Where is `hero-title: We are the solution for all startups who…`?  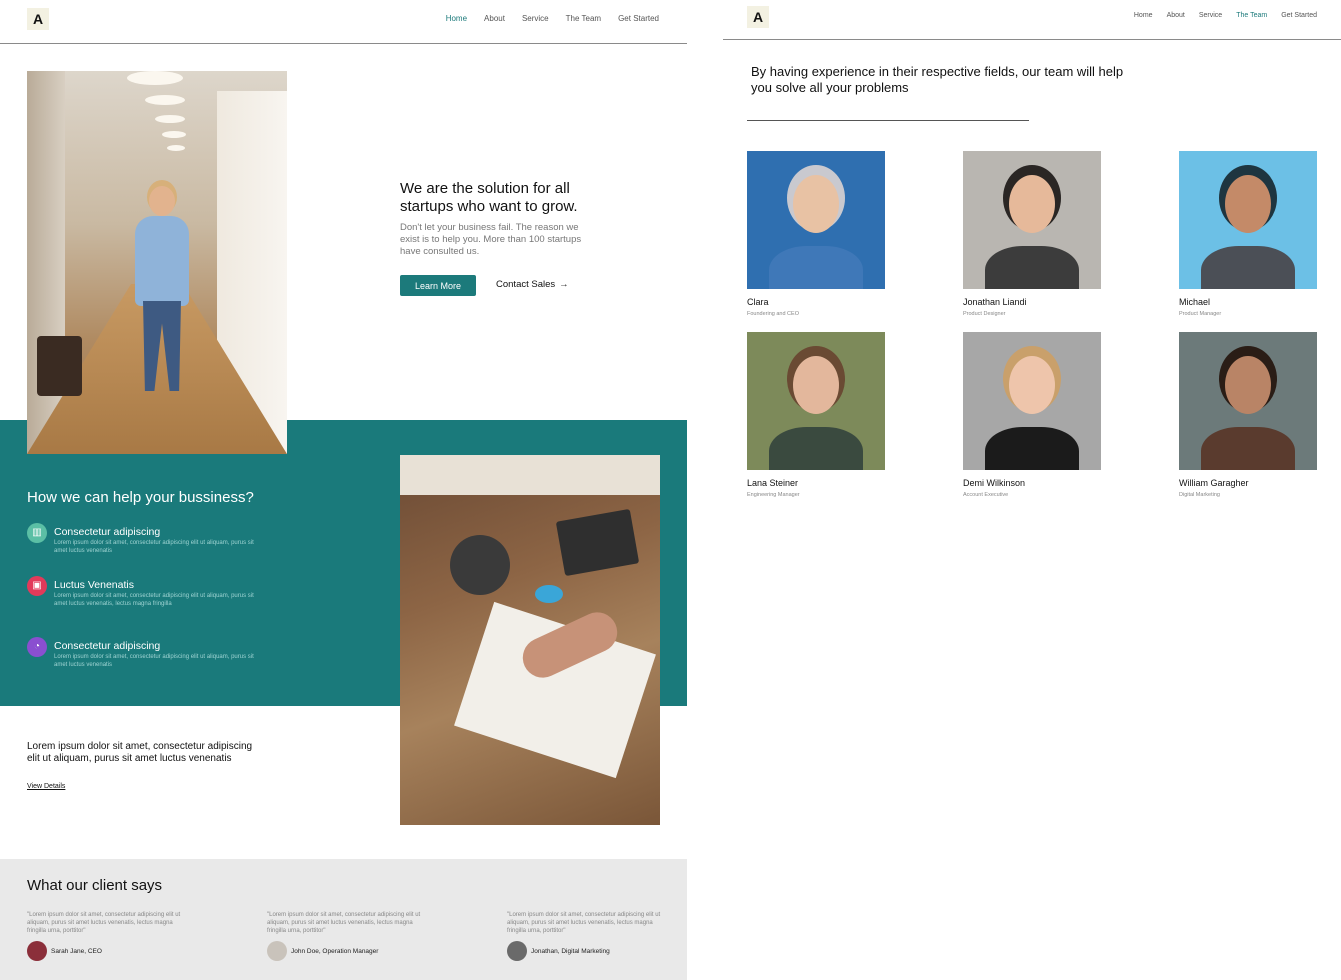 hero-title: We are the solution for all startups who… is located at coordinates (489, 197).